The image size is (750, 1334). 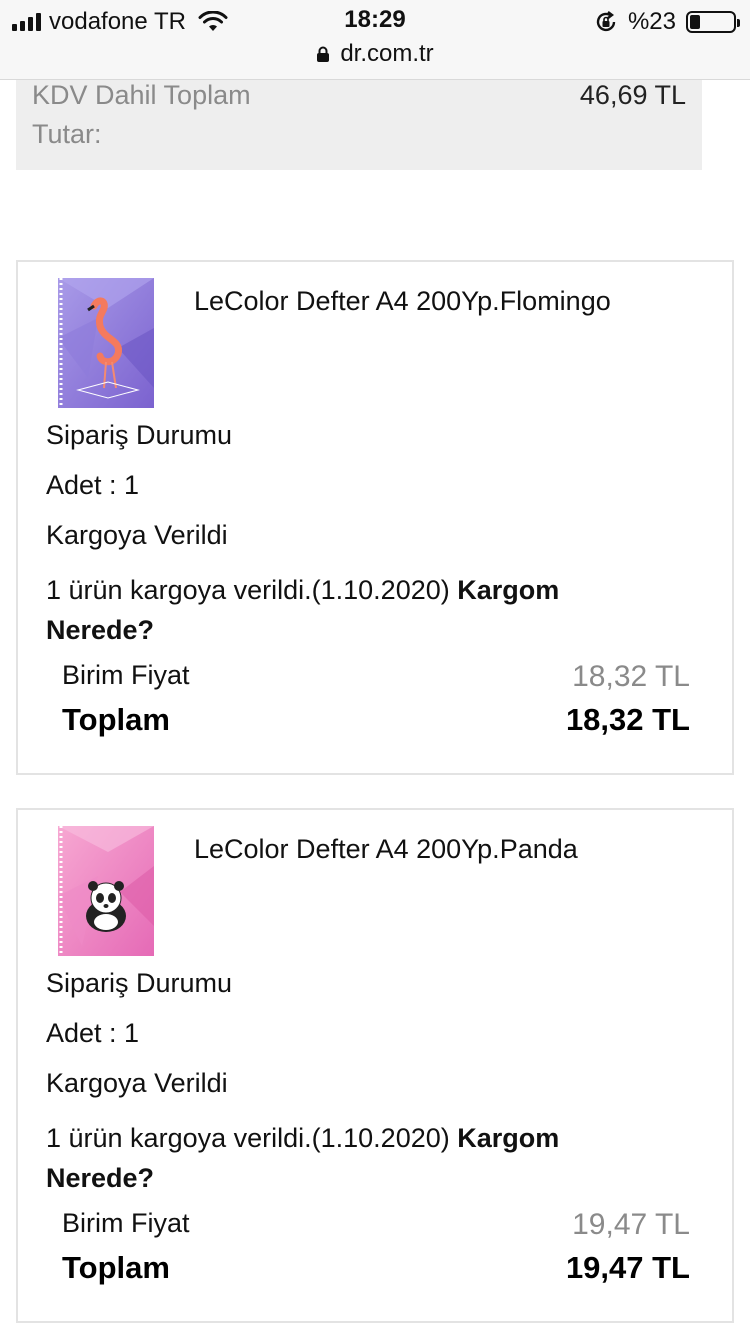 What do you see at coordinates (141, 114) in the screenshot?
I see `summary-total-label: KDV Dahil Toplam Tutar:` at bounding box center [141, 114].